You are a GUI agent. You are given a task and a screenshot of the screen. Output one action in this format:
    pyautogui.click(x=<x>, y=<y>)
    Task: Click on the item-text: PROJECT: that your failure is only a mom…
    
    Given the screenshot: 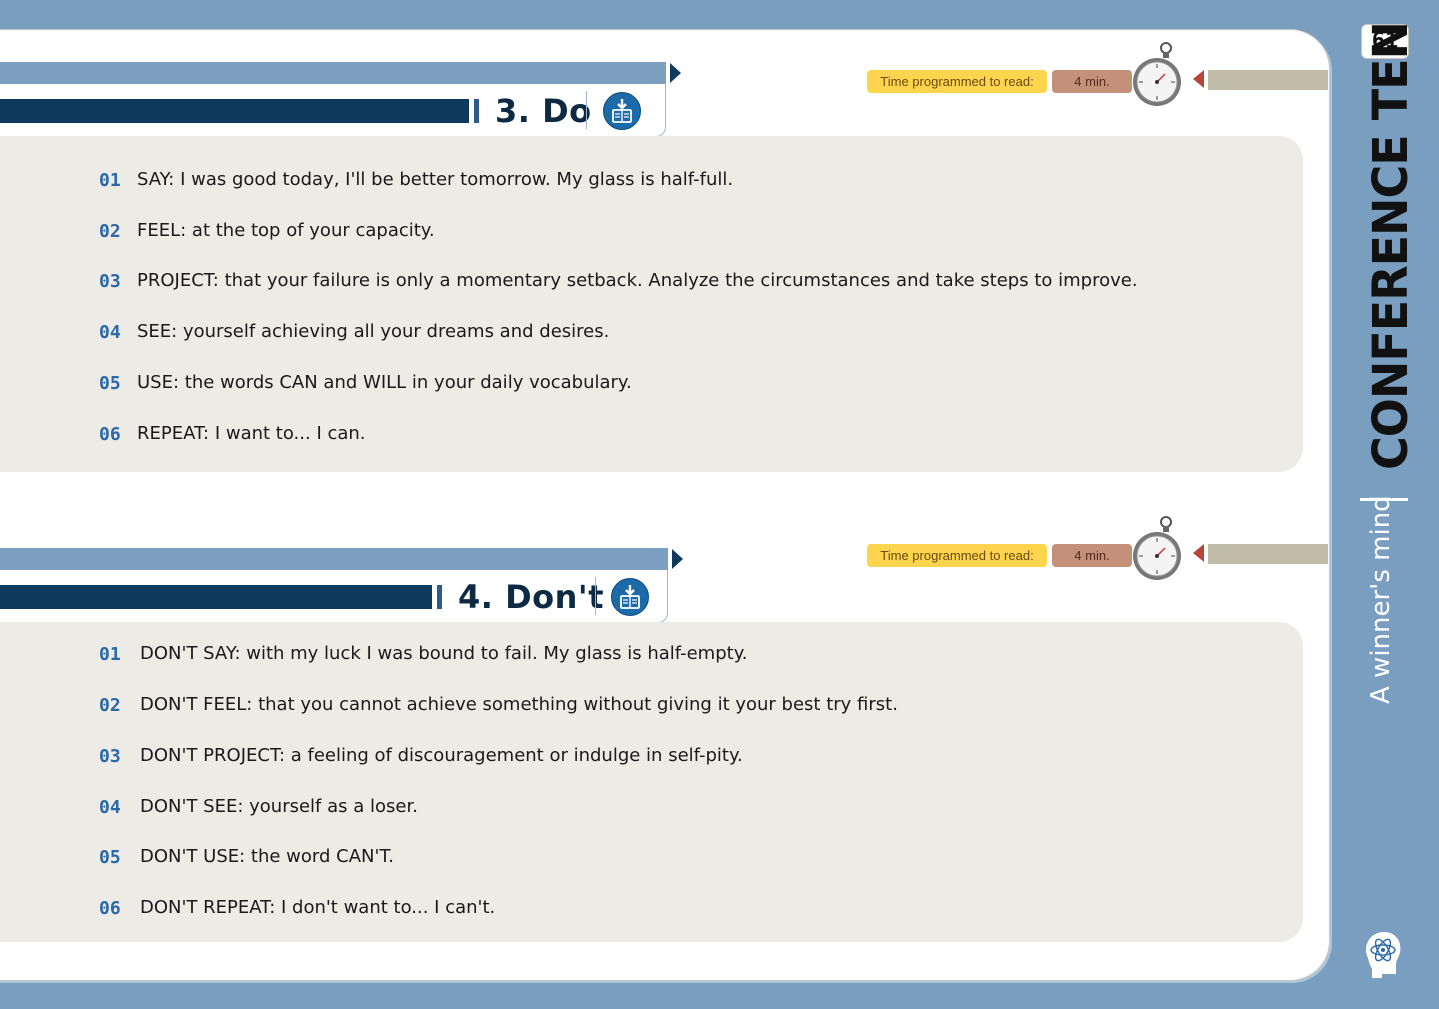 What is the action you would take?
    pyautogui.click(x=637, y=280)
    